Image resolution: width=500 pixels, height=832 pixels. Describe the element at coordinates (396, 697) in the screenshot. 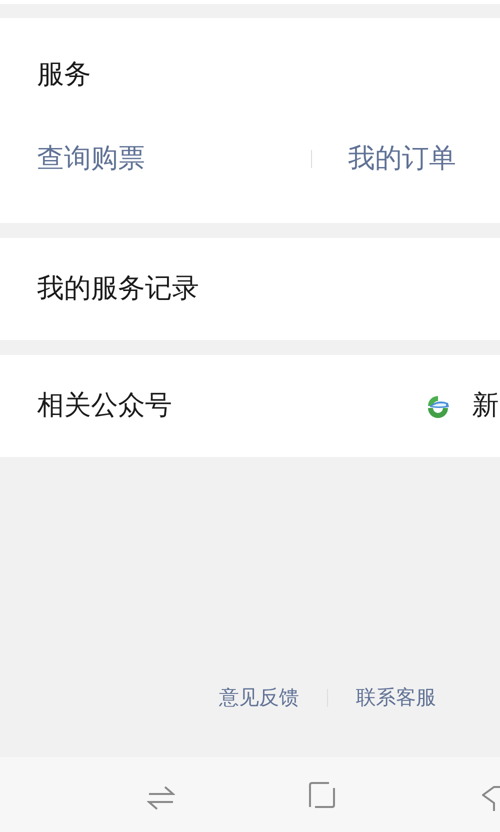

I see `footer-link: 联系客服` at that location.